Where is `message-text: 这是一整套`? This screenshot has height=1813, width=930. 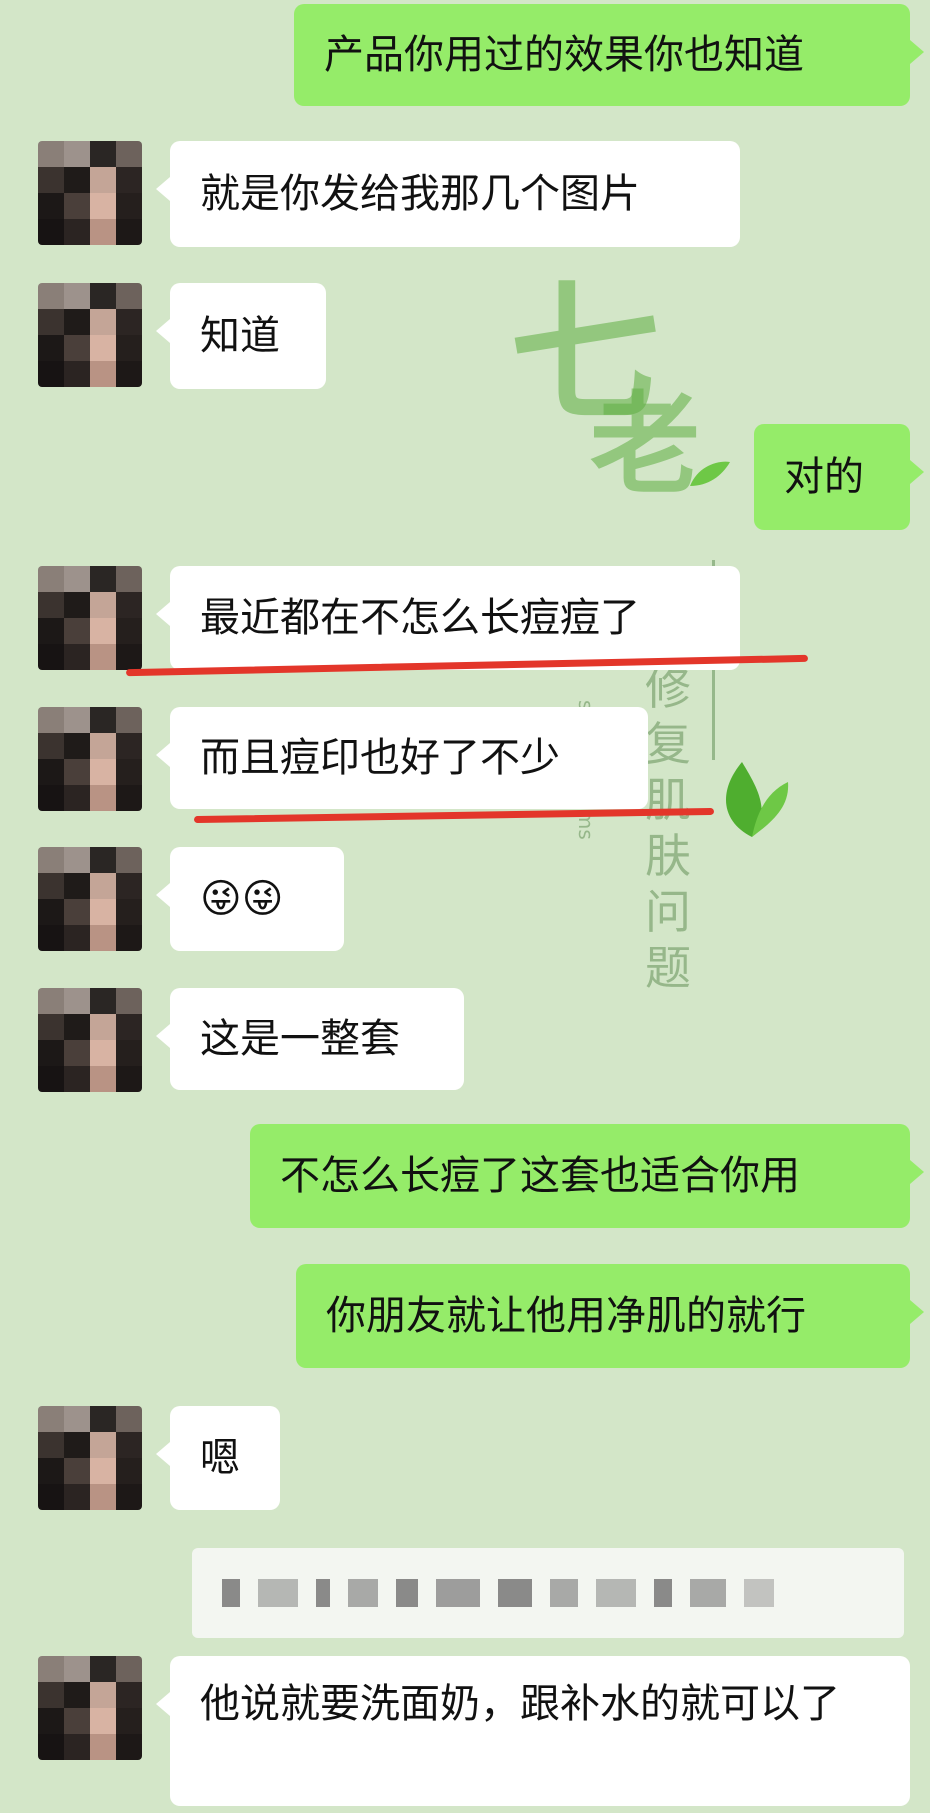
message-text: 这是一整套 is located at coordinates (300, 1039).